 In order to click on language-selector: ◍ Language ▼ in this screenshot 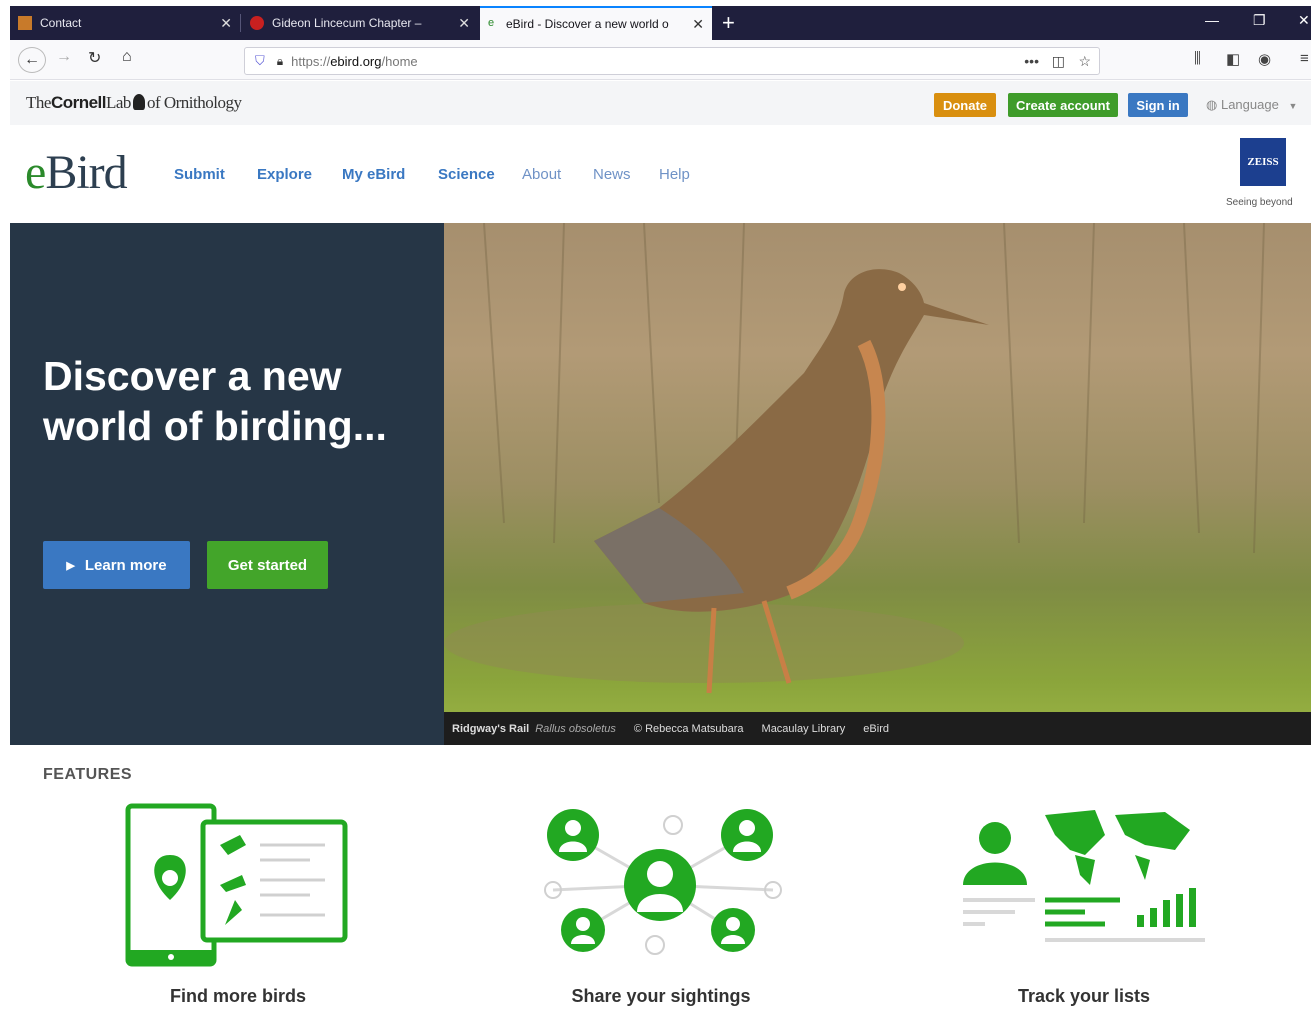, I will do `click(1251, 105)`.